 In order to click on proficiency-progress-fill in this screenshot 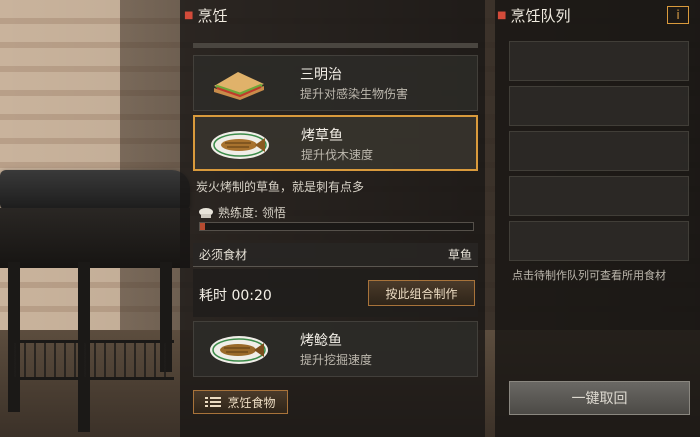, I will do `click(203, 226)`.